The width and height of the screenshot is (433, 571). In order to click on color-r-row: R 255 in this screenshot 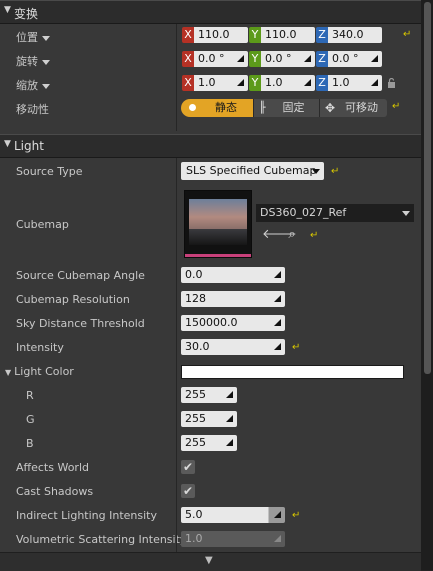, I will do `click(210, 395)`.